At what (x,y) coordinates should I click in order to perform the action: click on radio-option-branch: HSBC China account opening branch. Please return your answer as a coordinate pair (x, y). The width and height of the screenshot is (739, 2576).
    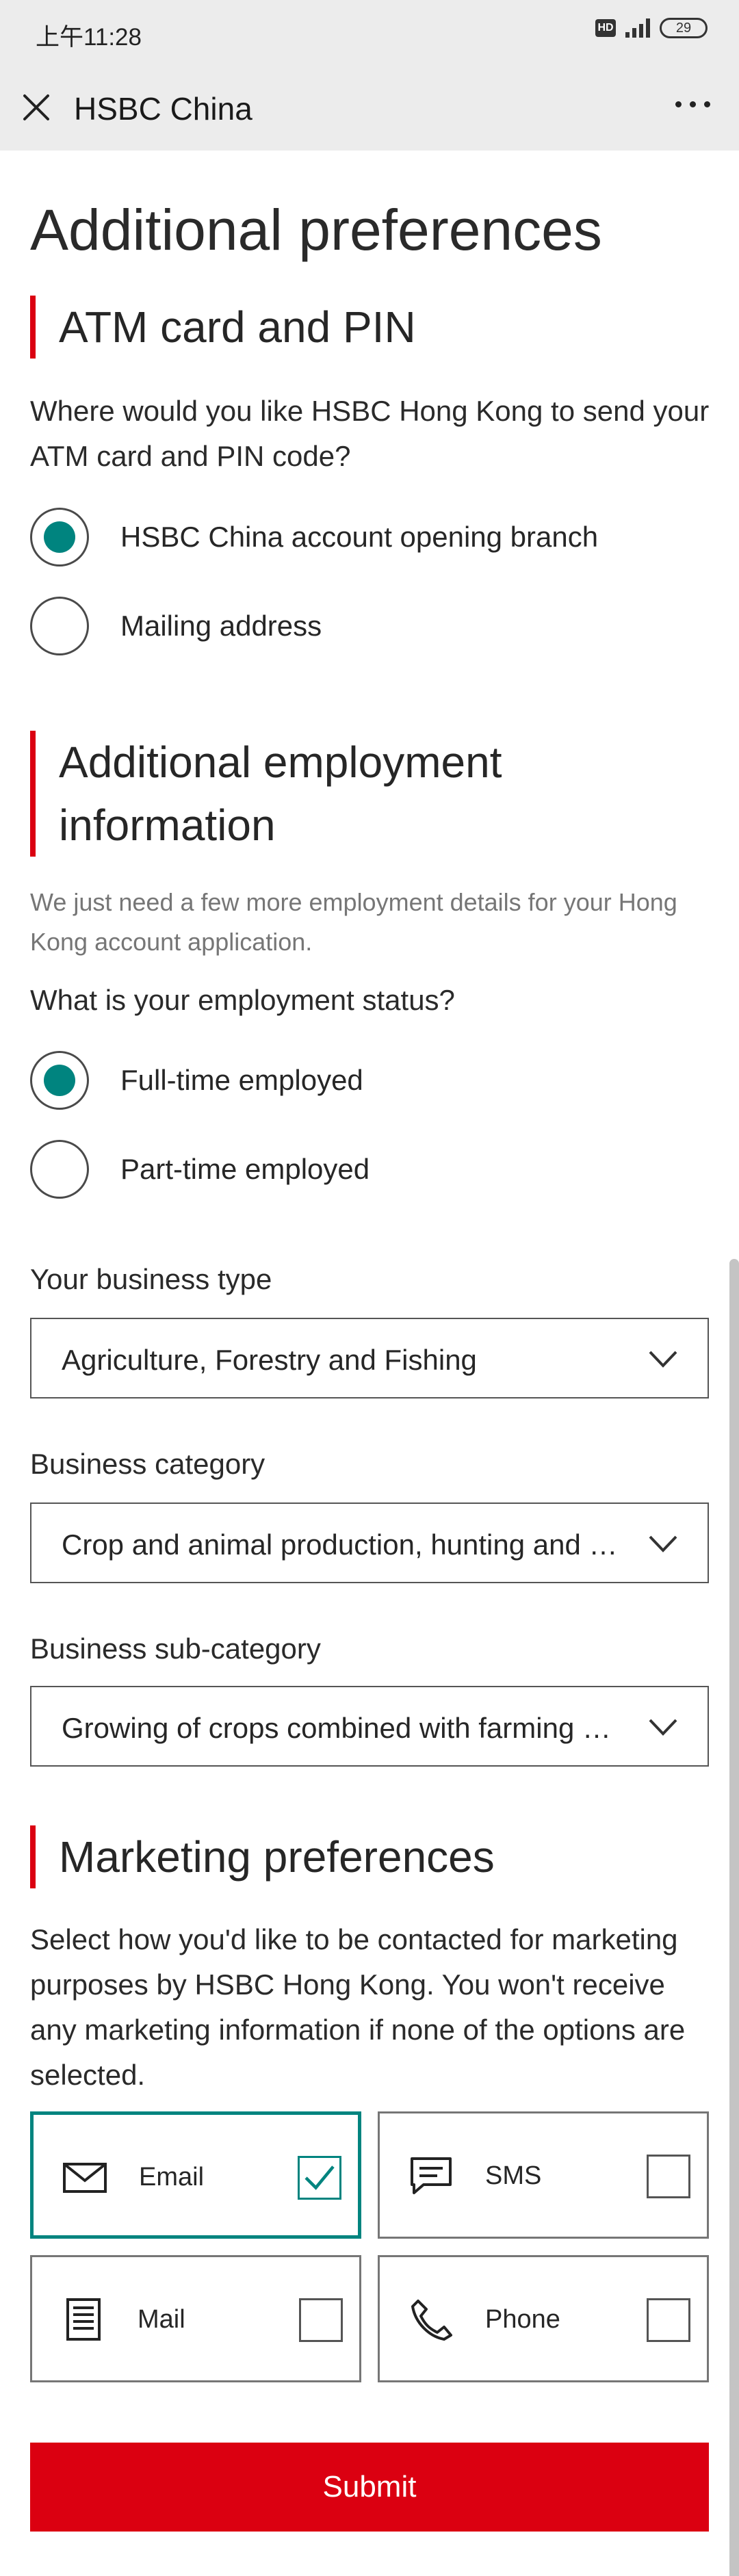
    Looking at the image, I should click on (314, 537).